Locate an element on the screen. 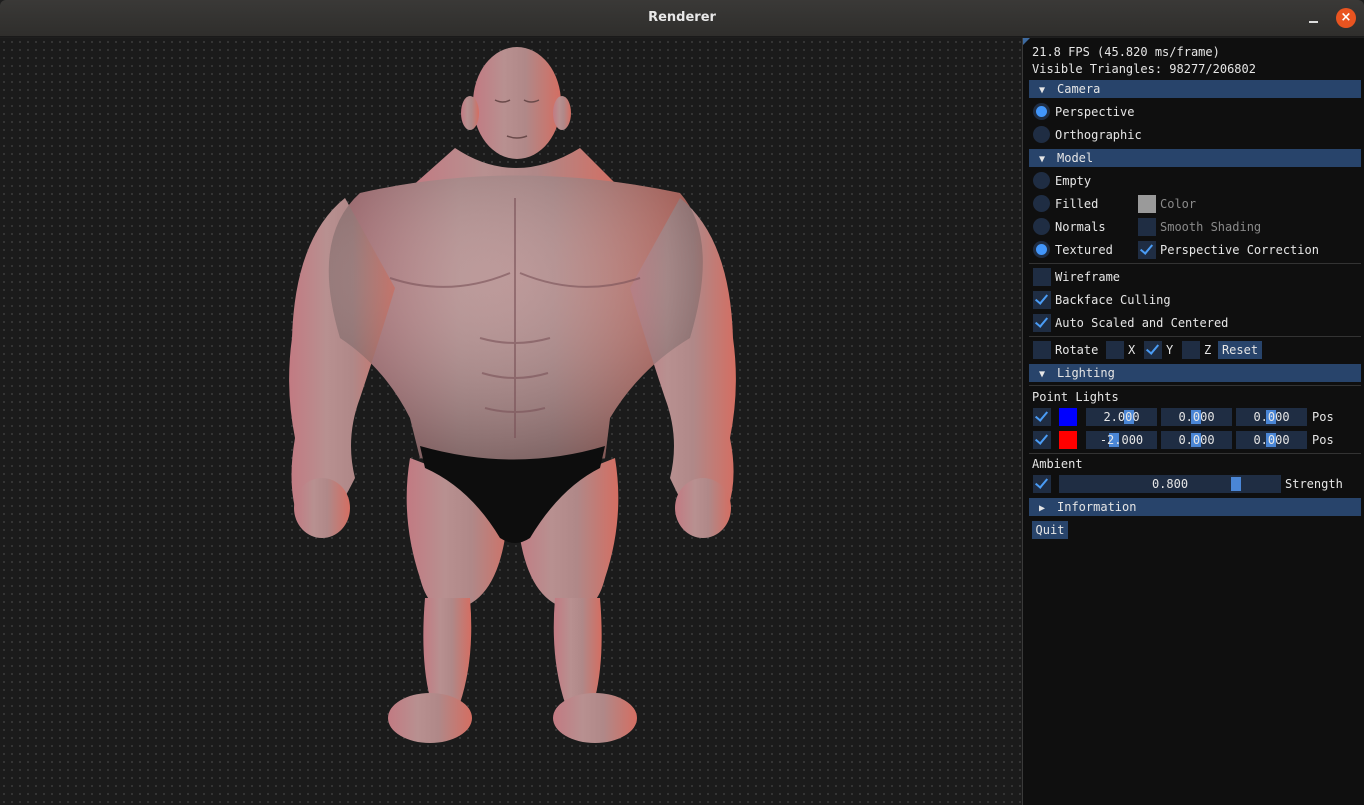 This screenshot has height=805, width=1364. rotate-checkbox is located at coordinates (1042, 350).